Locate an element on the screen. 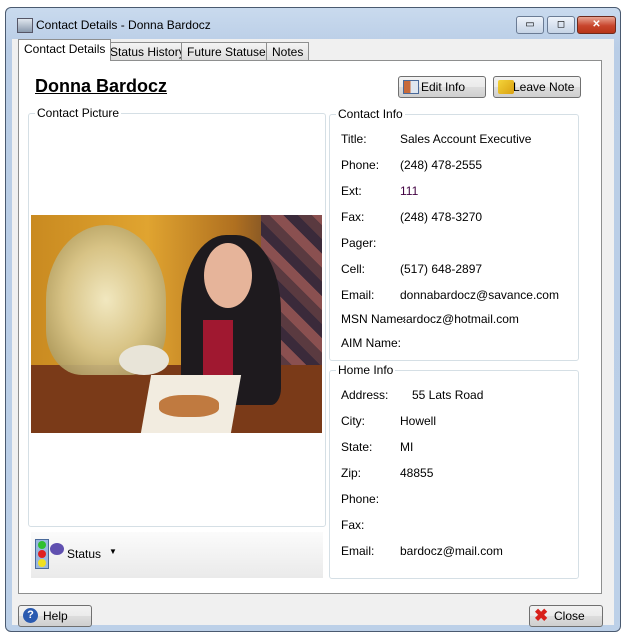 The image size is (627, 640). note-arrow-icon is located at coordinates (506, 87).